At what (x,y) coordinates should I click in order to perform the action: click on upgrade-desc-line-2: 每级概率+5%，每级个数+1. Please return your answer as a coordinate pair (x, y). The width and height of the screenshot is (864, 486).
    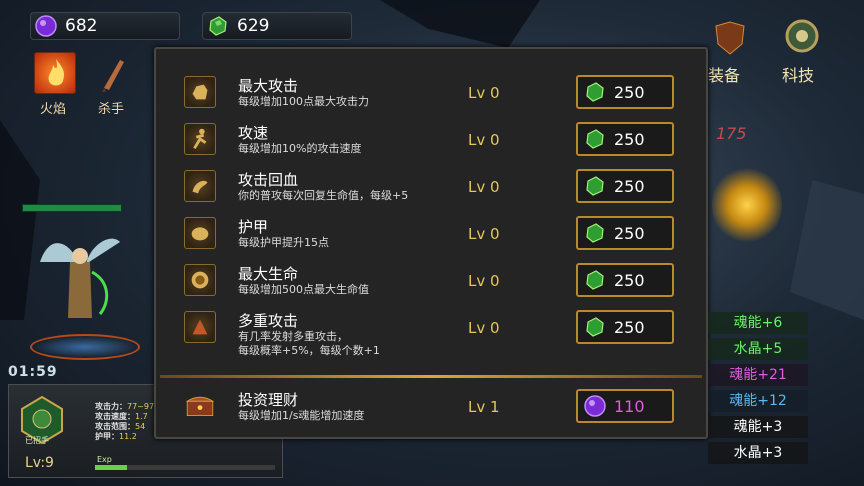
    Looking at the image, I should click on (309, 350).